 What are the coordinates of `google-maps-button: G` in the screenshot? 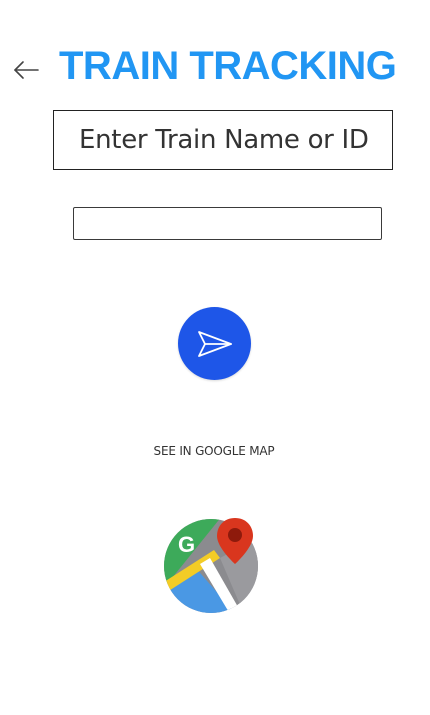 It's located at (213, 565).